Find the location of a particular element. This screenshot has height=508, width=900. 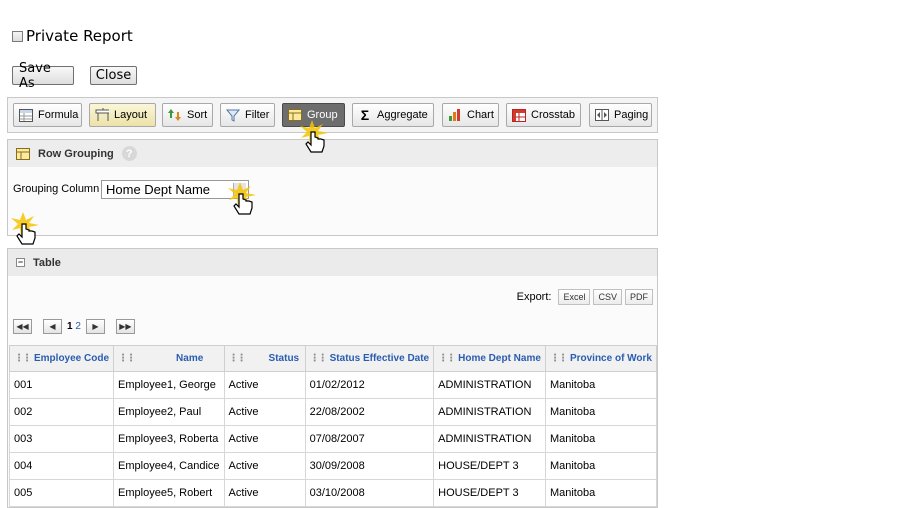

private-report-row: Private Report is located at coordinates (72, 36).